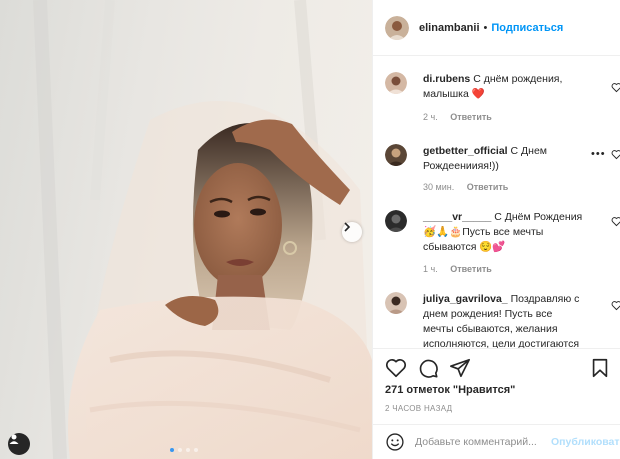 The height and width of the screenshot is (459, 620). Describe the element at coordinates (496, 368) in the screenshot. I see `post-actions` at that location.